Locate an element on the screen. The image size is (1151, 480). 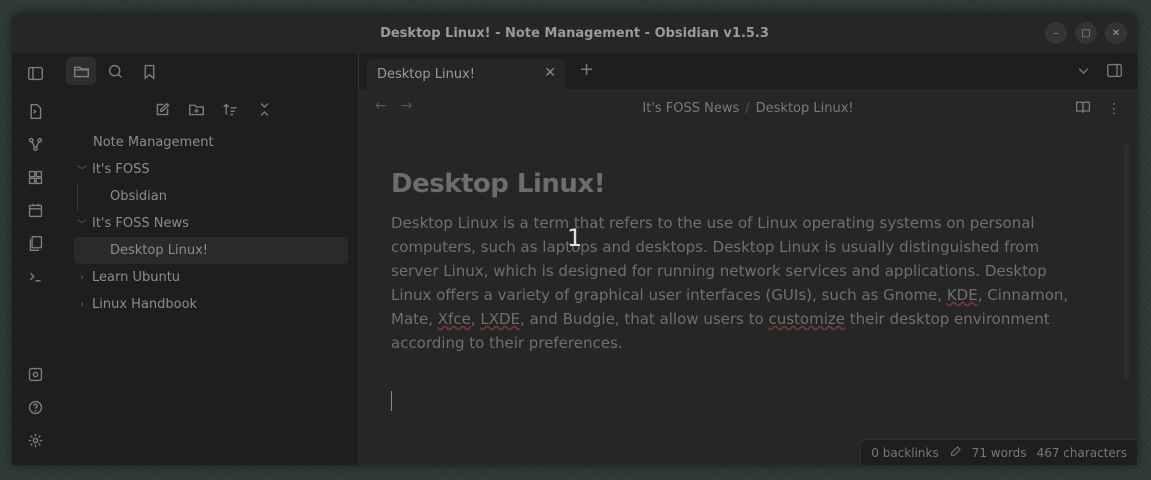
tab-list-chevron-down-icon is located at coordinates (1083, 72).